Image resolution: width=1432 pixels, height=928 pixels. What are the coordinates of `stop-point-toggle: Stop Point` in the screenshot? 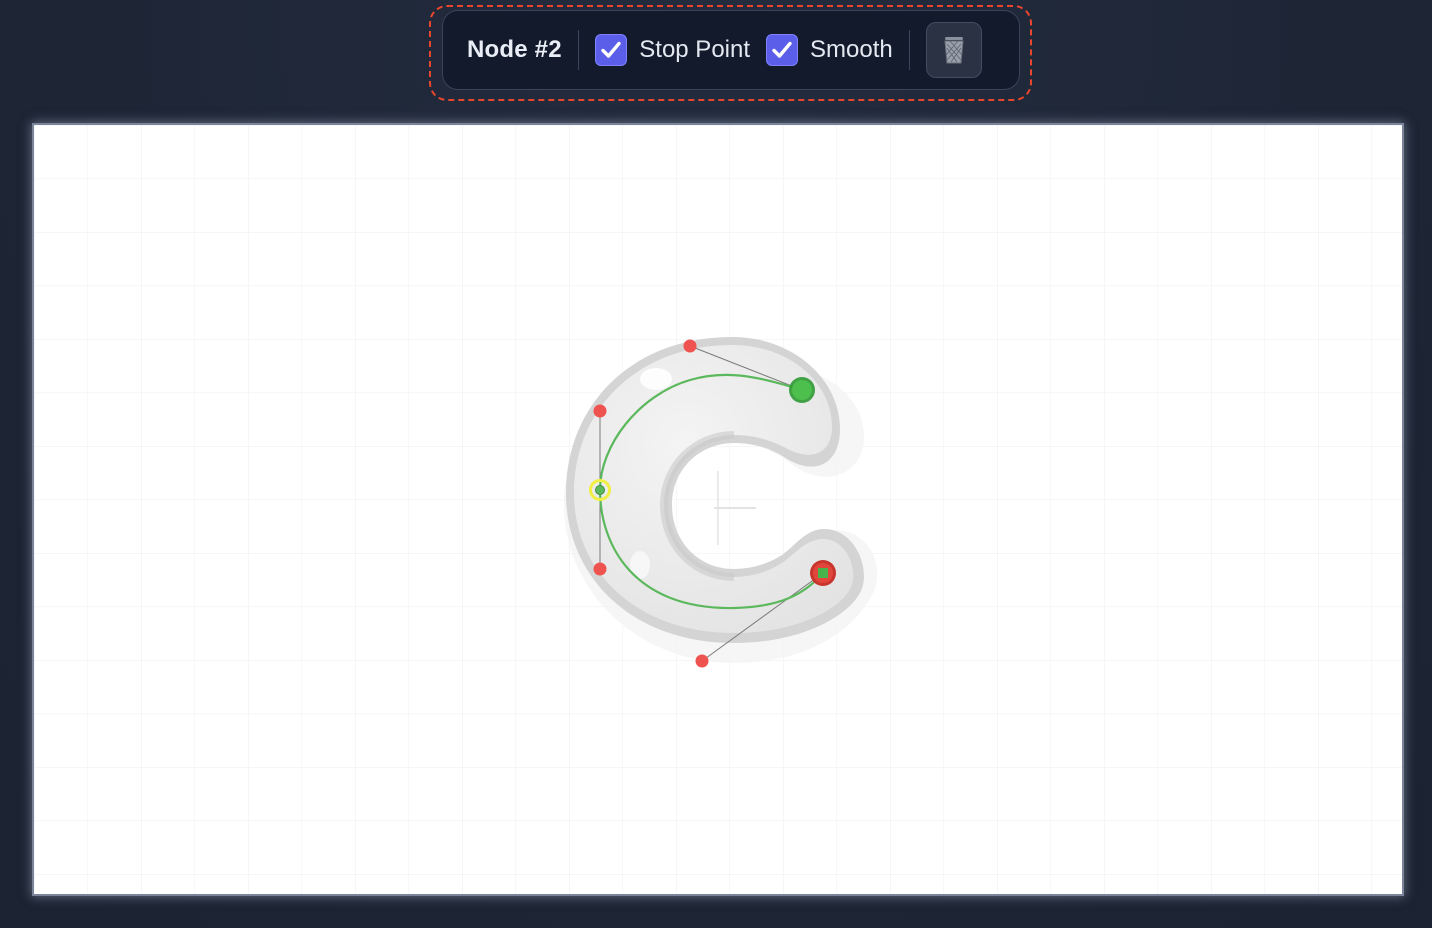 It's located at (672, 50).